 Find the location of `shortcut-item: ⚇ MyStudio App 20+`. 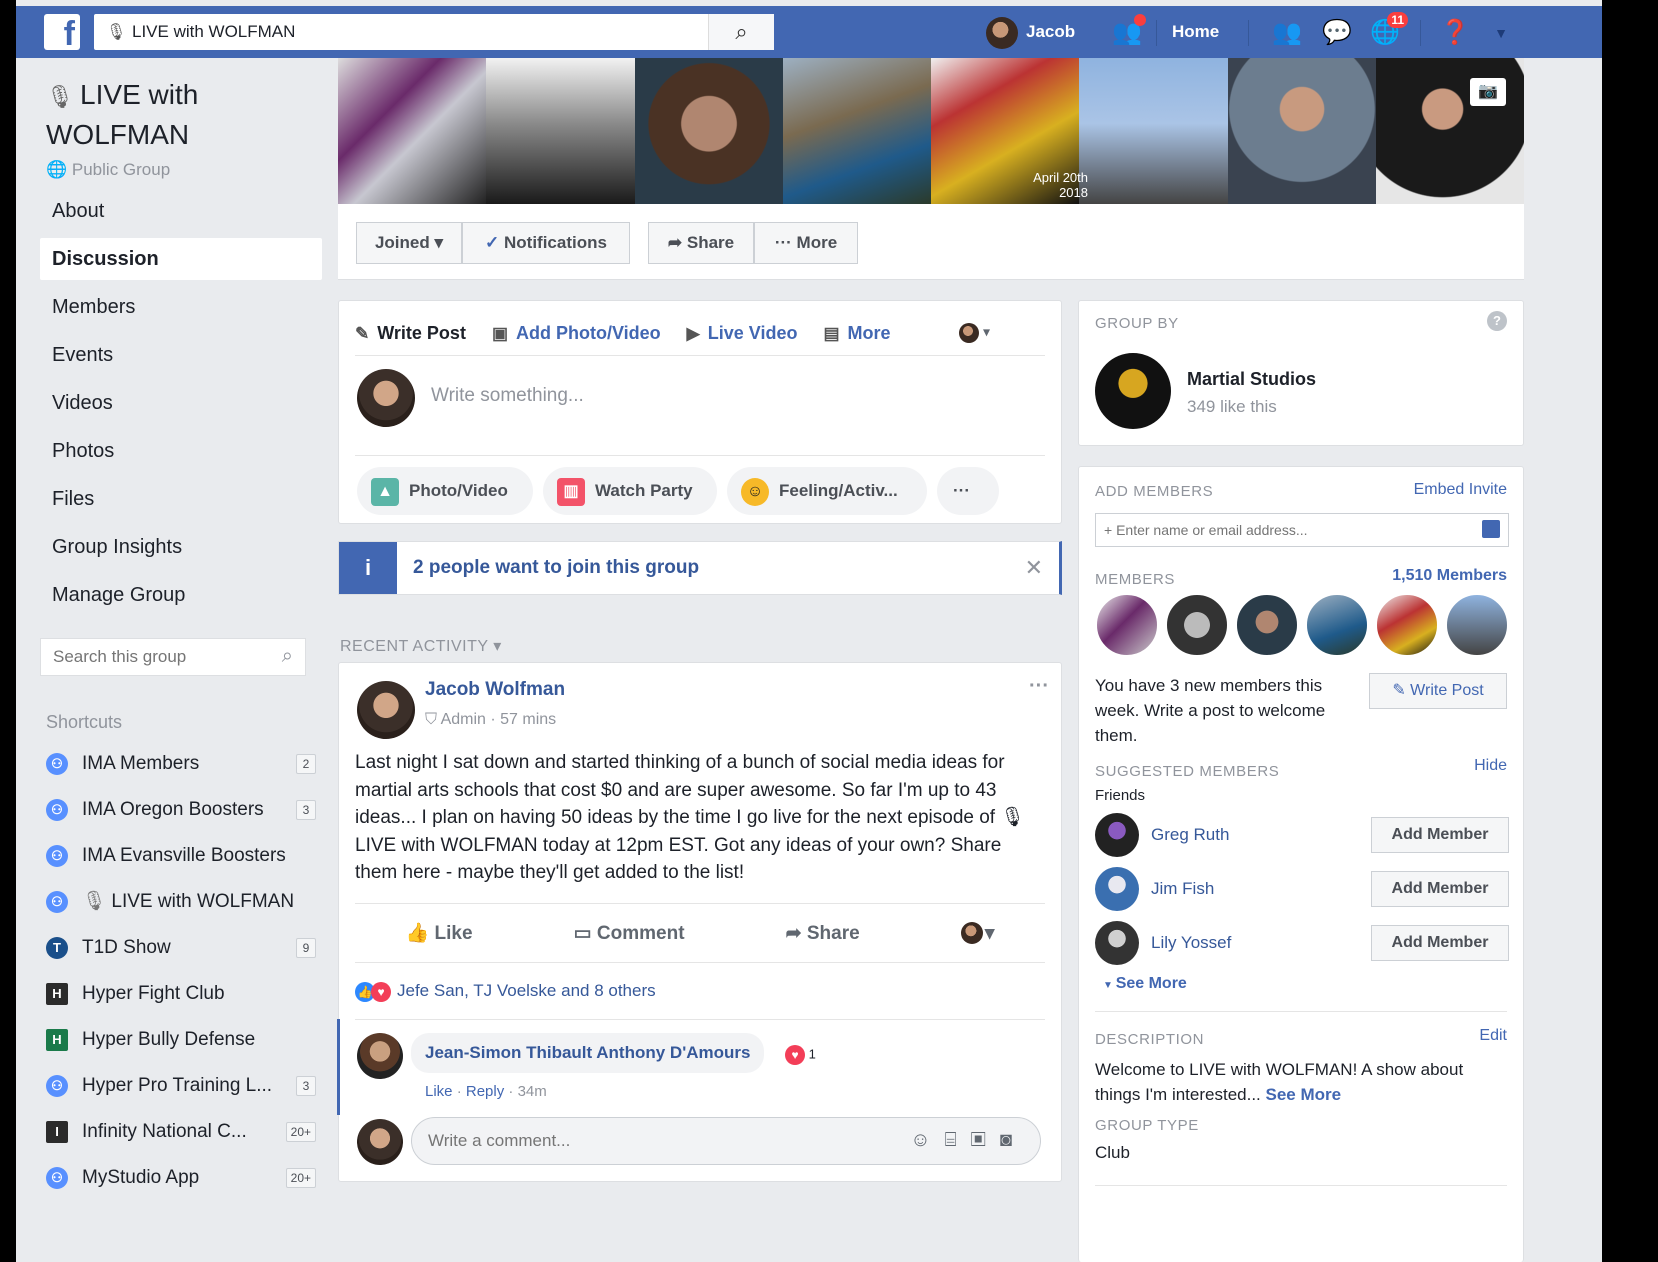

shortcut-item: ⚇ MyStudio App 20+ is located at coordinates (181, 1178).